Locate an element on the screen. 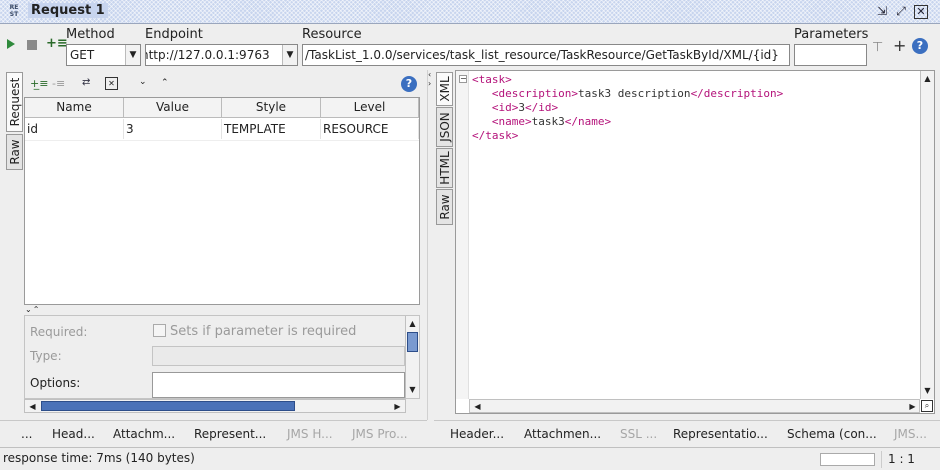 Image resolution: width=940 pixels, height=470 pixels. move-down-icon: ⌄ is located at coordinates (143, 82).